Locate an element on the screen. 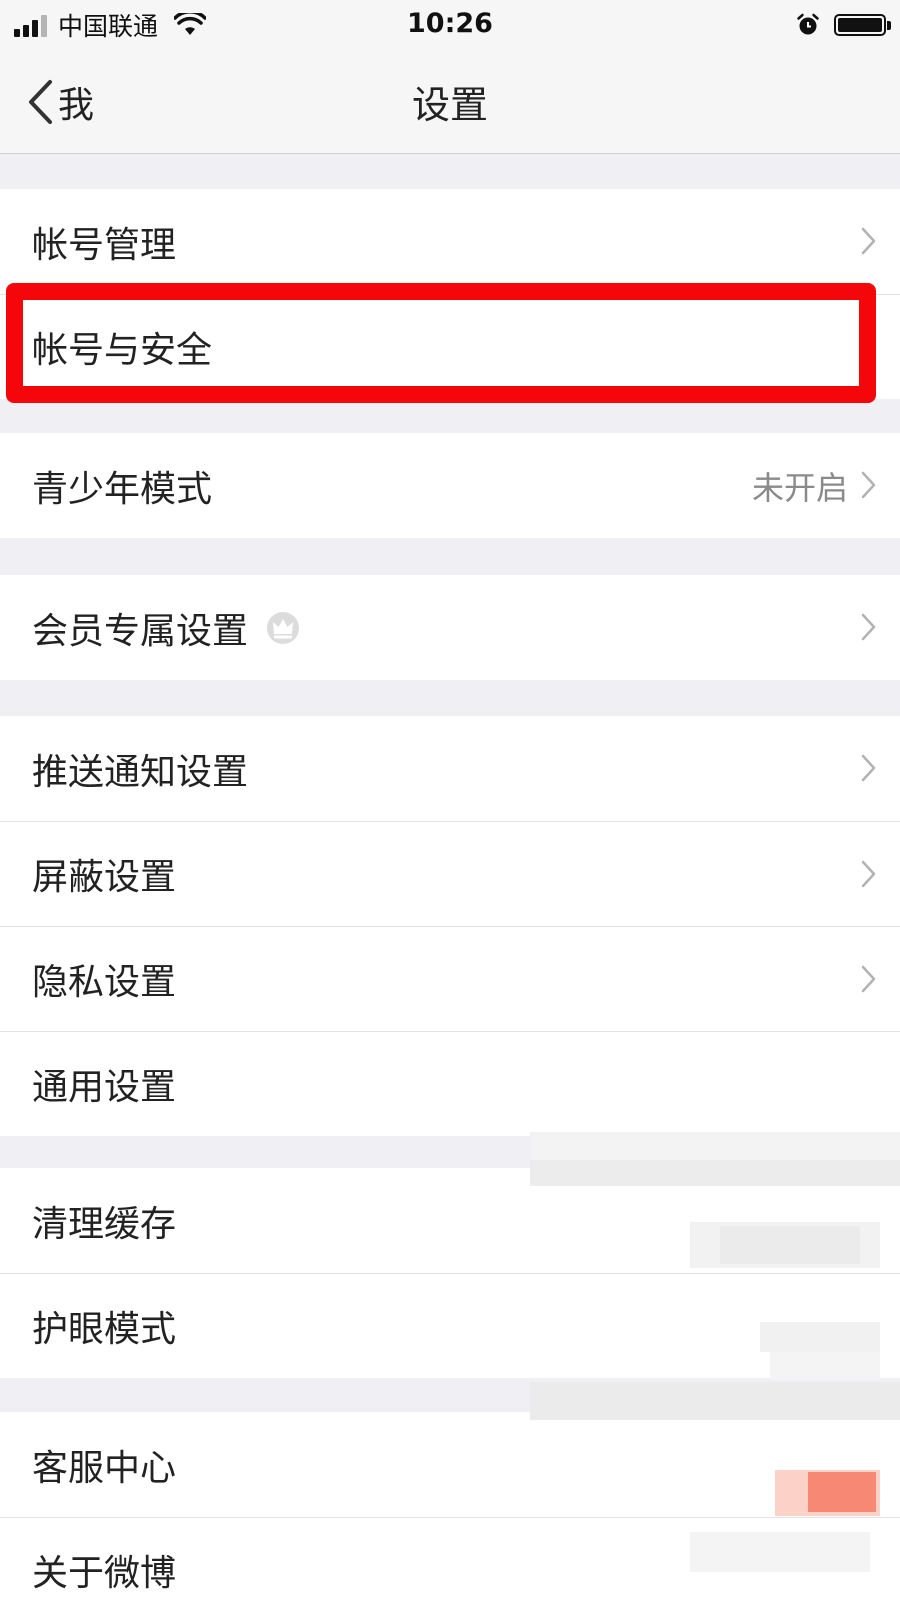  pixelated-overlay is located at coordinates (715, 1366).